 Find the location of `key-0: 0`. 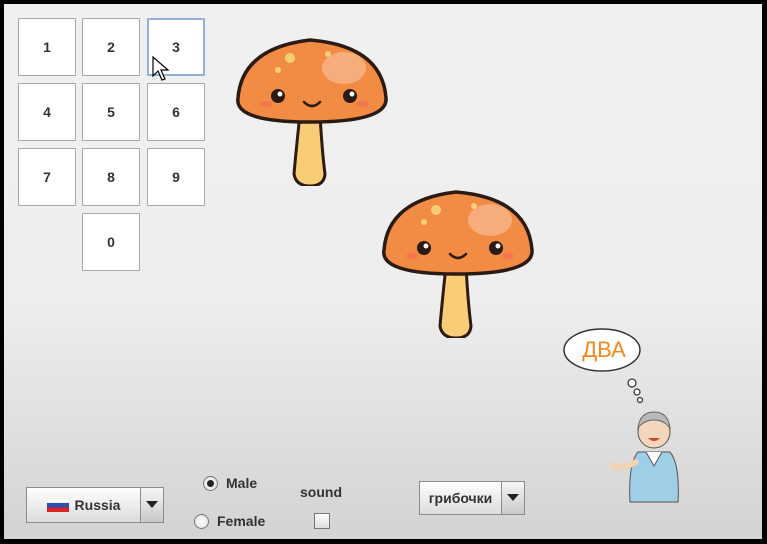

key-0: 0 is located at coordinates (111, 242).